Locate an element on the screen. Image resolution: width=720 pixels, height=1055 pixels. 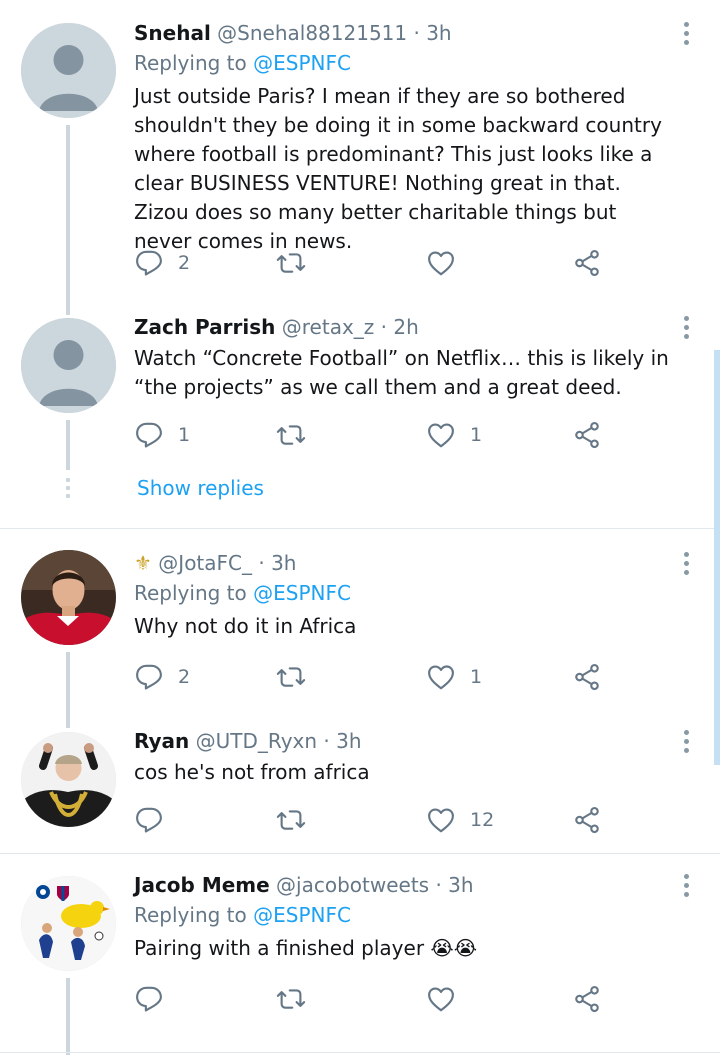
user-handle: @retax_z is located at coordinates (328, 327).